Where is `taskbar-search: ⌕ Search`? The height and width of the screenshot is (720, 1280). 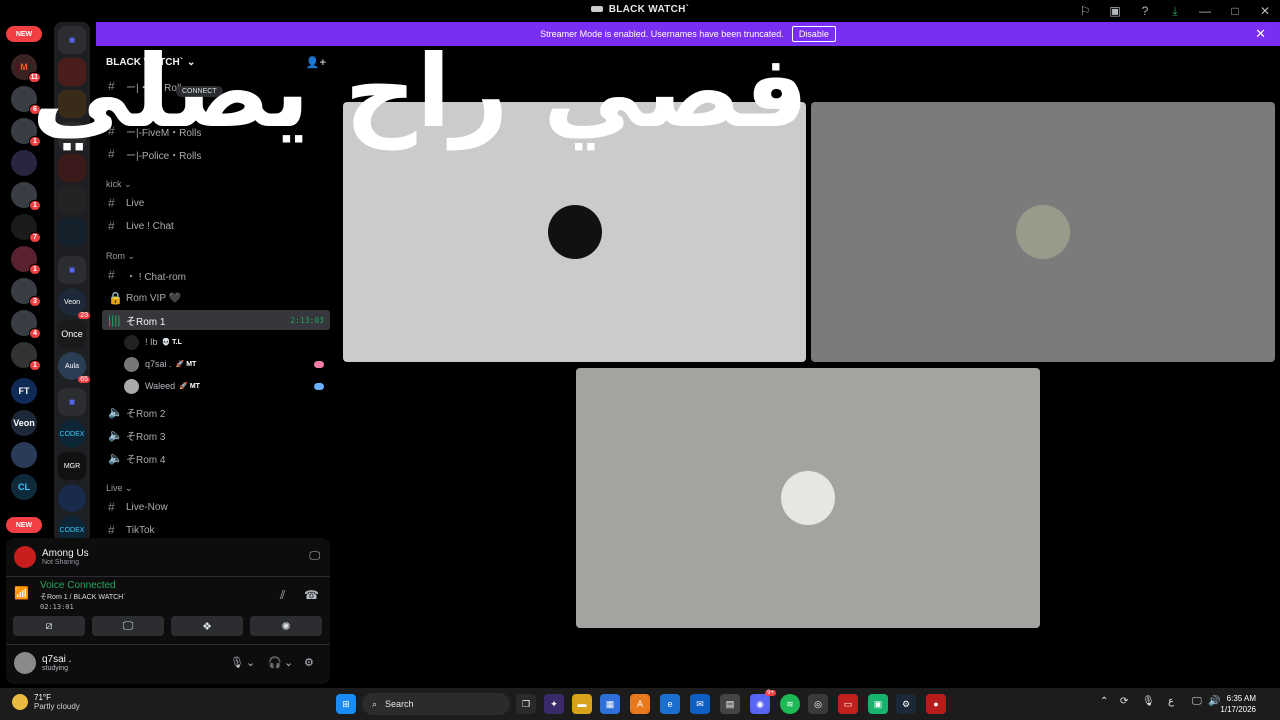
taskbar-search: ⌕ Search is located at coordinates (436, 704).